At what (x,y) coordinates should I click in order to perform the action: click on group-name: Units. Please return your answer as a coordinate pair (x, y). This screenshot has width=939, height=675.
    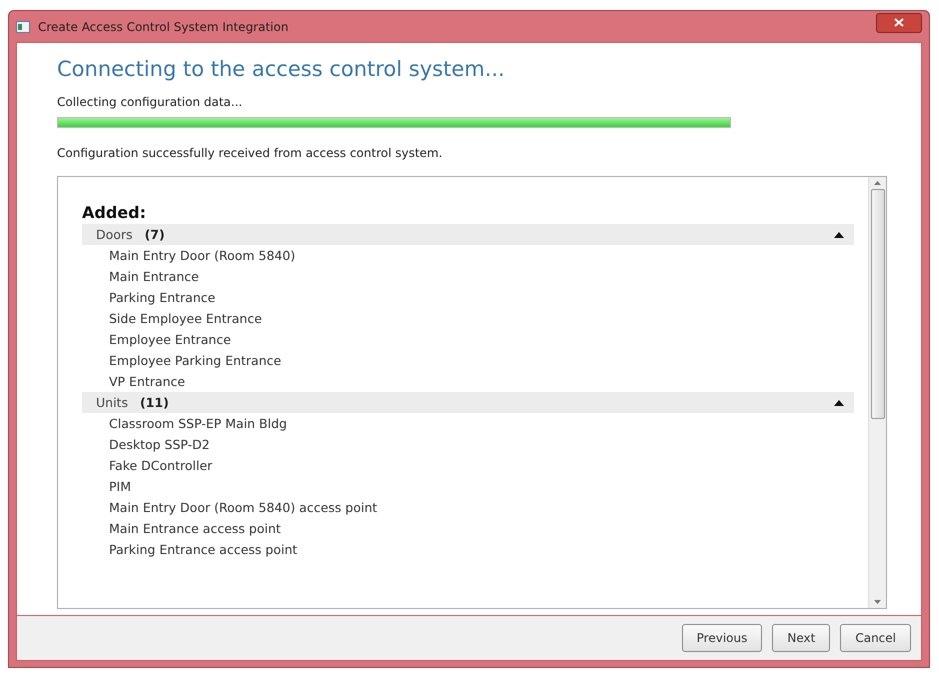
    Looking at the image, I should click on (112, 402).